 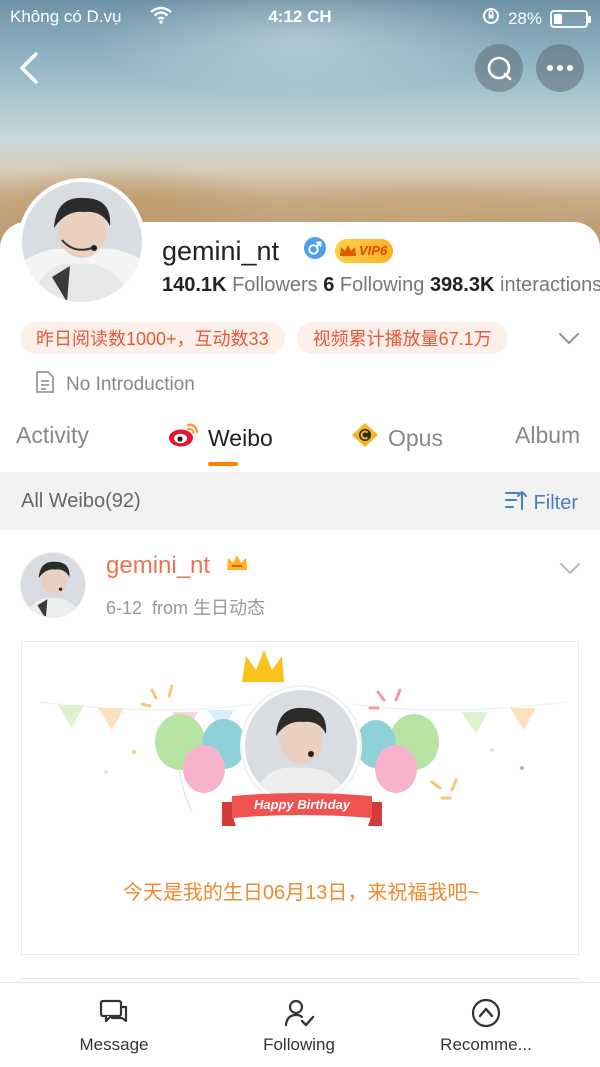 What do you see at coordinates (152, 338) in the screenshot?
I see `read-stats-tag: 昨日阅读数1000+，互动数33` at bounding box center [152, 338].